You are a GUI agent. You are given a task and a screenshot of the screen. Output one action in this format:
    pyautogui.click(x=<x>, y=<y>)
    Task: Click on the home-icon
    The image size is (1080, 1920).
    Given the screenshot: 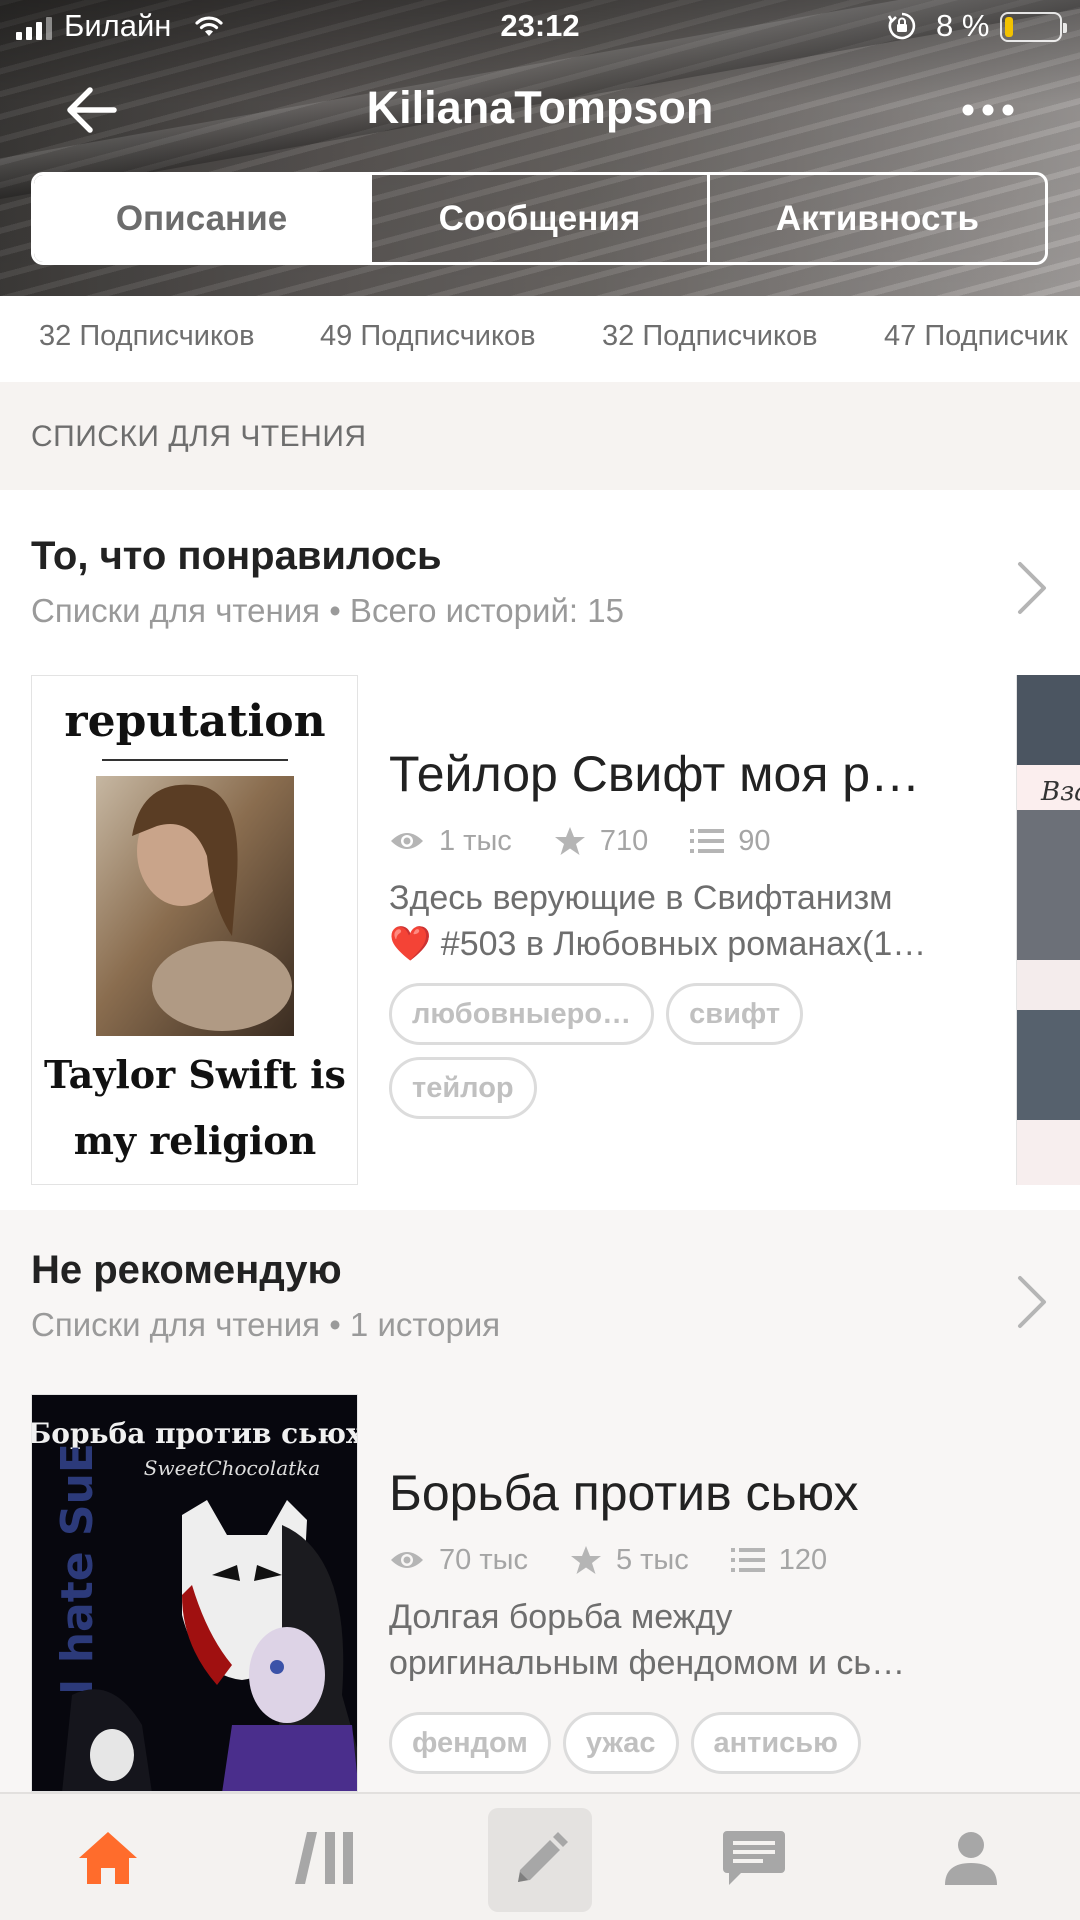 What is the action you would take?
    pyautogui.click(x=108, y=1858)
    